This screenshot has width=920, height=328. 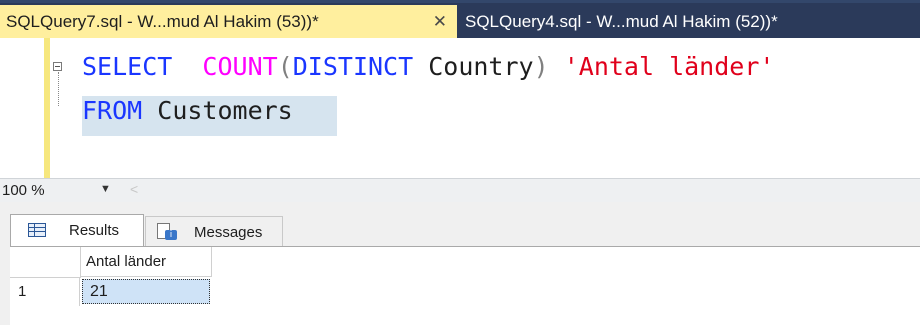 What do you see at coordinates (37, 230) in the screenshot?
I see `grid-icon` at bounding box center [37, 230].